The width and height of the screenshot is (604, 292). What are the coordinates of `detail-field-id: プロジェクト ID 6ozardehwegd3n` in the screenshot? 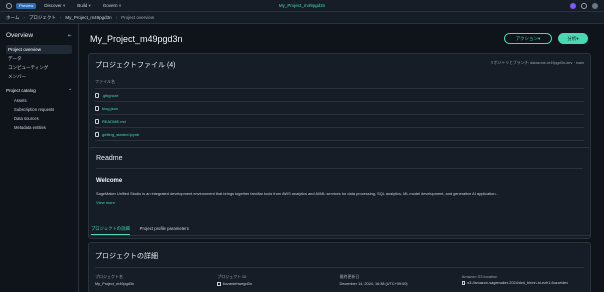 It's located at (278, 280).